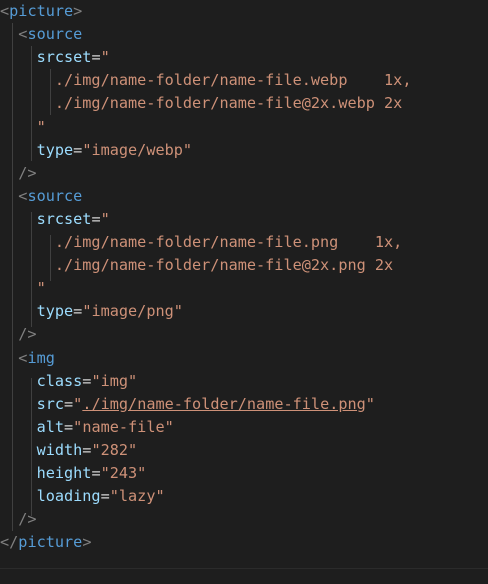 Image resolution: width=488 pixels, height=584 pixels. I want to click on code-token: ./img/name-folder/name-file@2x.png 2x, so click(197, 265).